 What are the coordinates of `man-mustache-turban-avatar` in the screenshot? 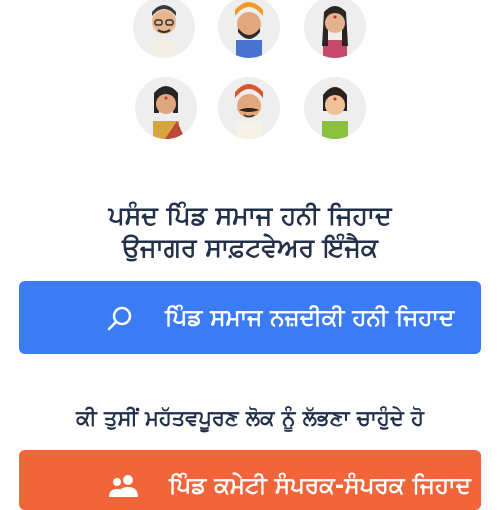 It's located at (249, 108).